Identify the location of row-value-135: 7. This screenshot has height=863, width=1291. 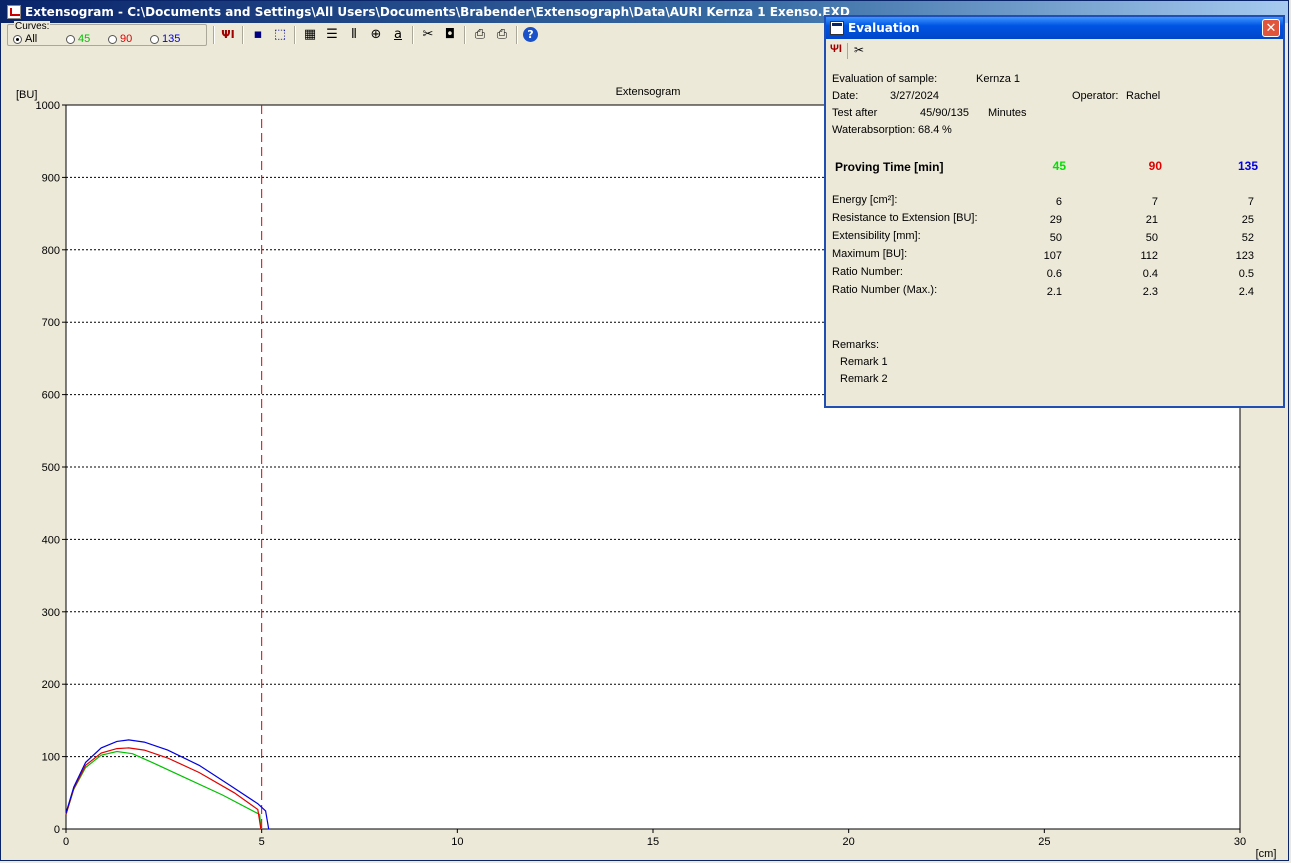
(1250, 202).